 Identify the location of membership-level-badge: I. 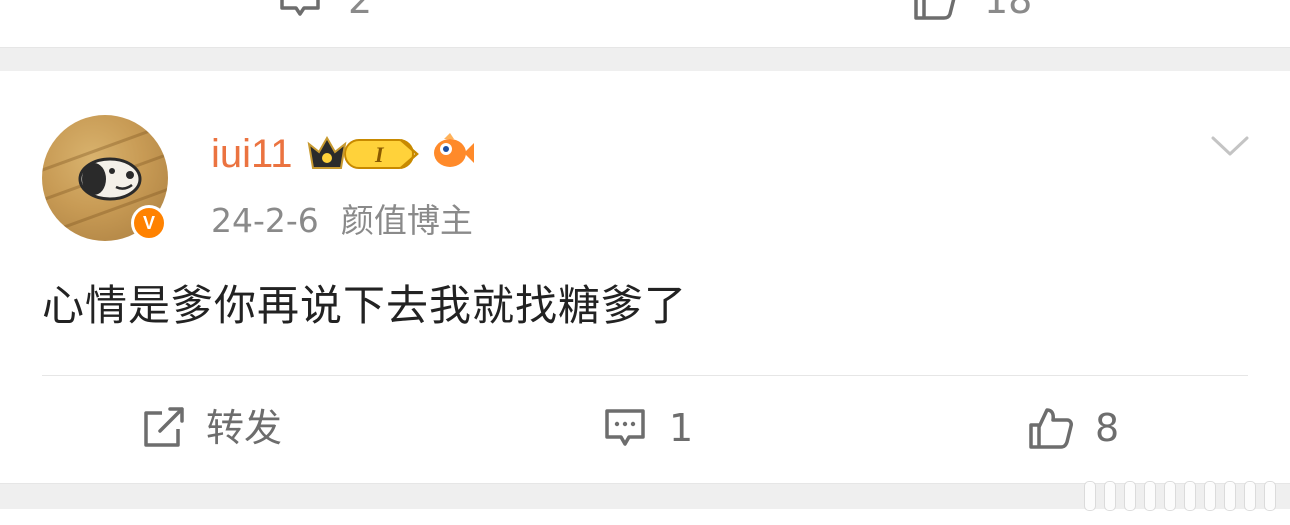
(364, 155).